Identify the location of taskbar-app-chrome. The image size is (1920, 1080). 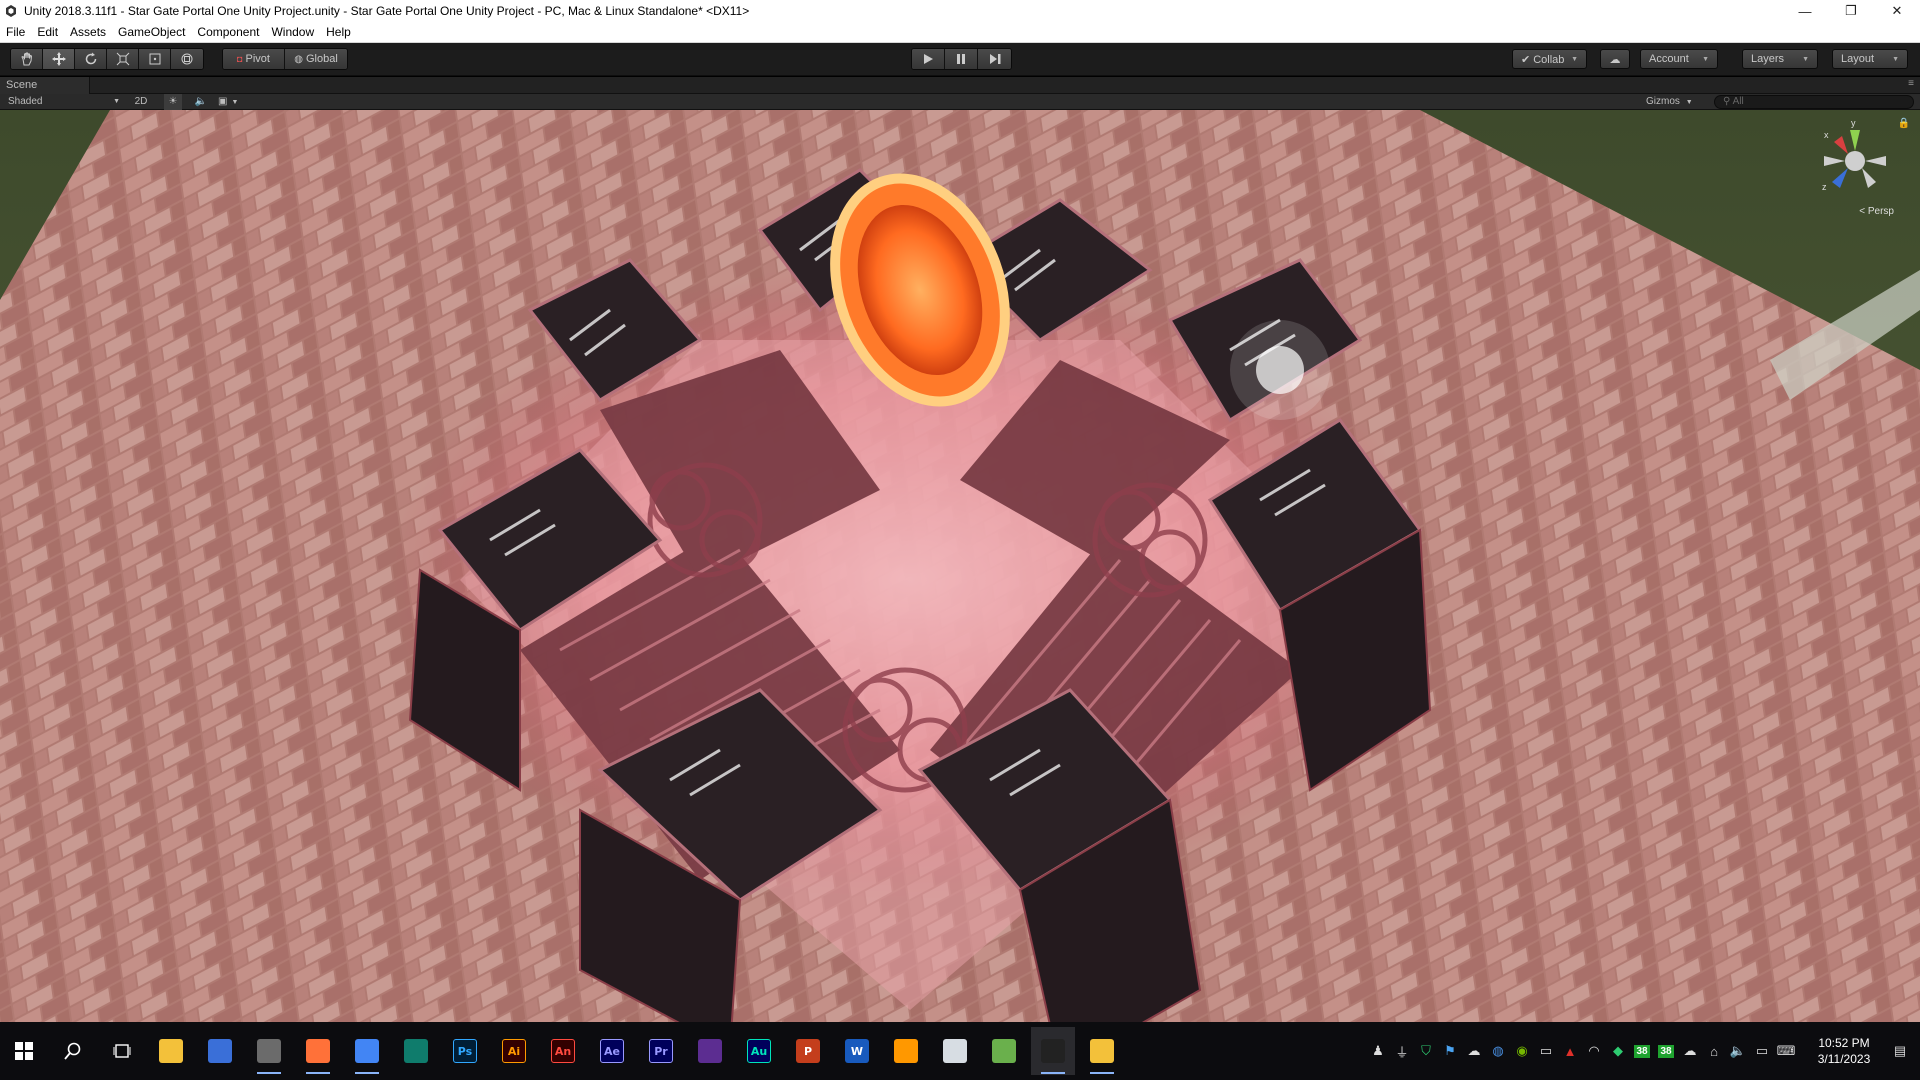
(367, 1051).